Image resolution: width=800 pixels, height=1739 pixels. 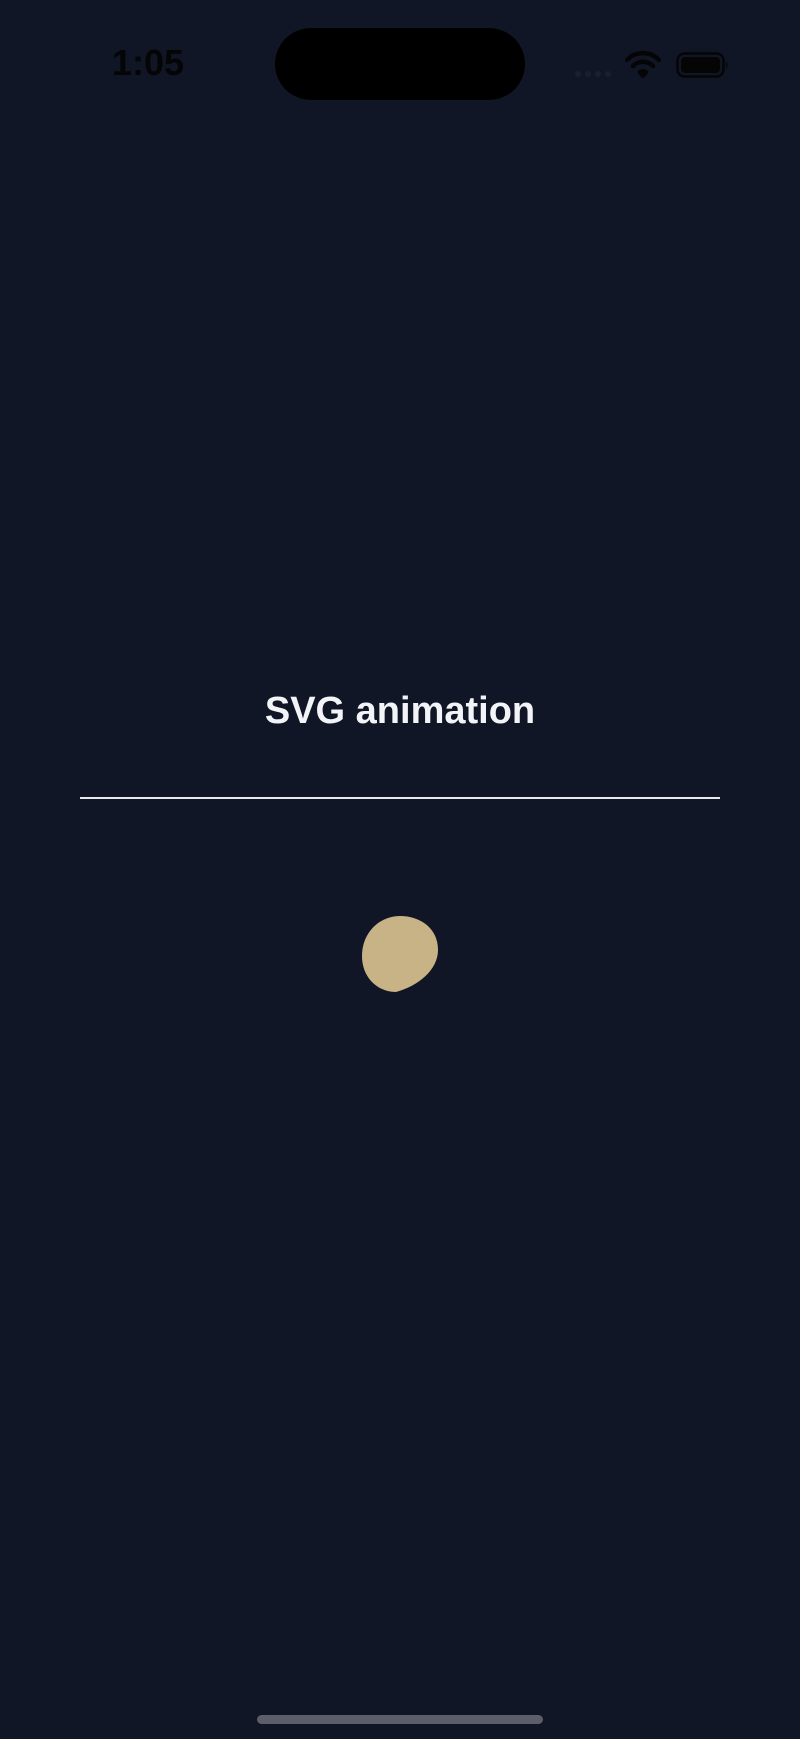 What do you see at coordinates (400, 64) in the screenshot?
I see `dynamic-island` at bounding box center [400, 64].